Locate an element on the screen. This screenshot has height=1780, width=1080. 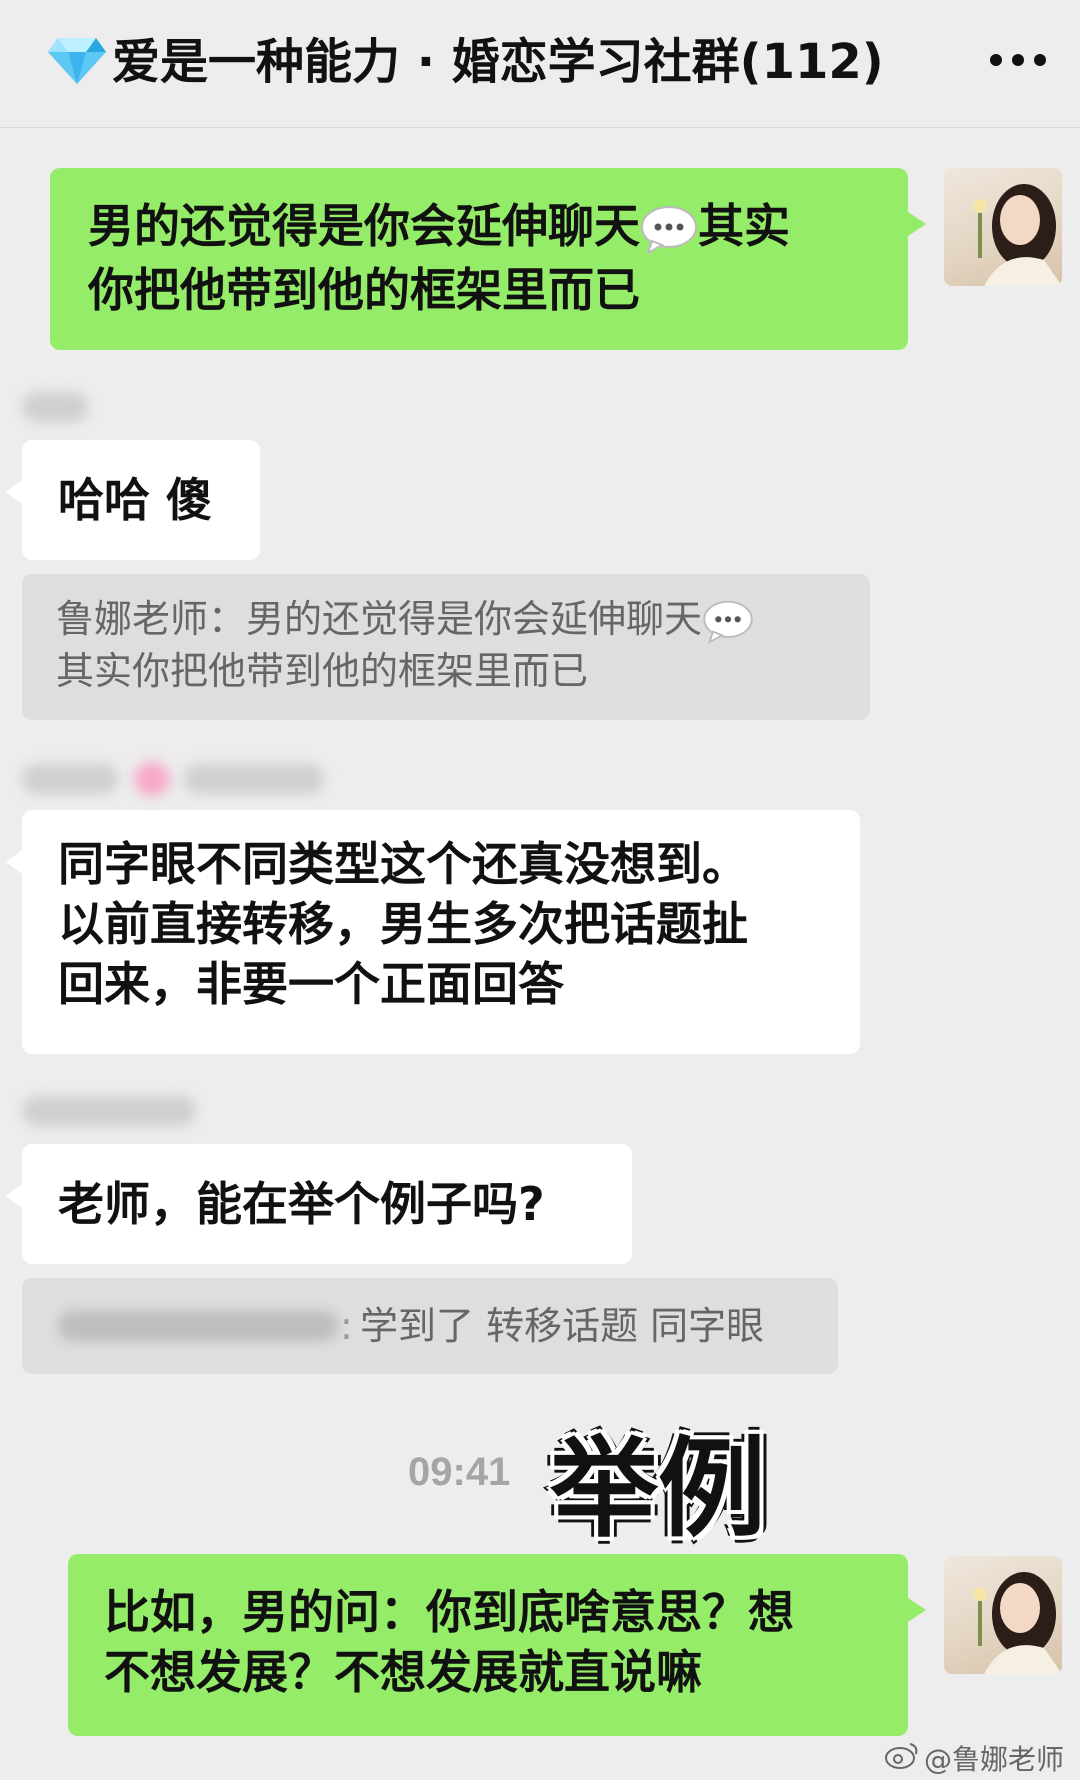
quoted-message: : 学到了 转移话题 同字眼 is located at coordinates (430, 1326).